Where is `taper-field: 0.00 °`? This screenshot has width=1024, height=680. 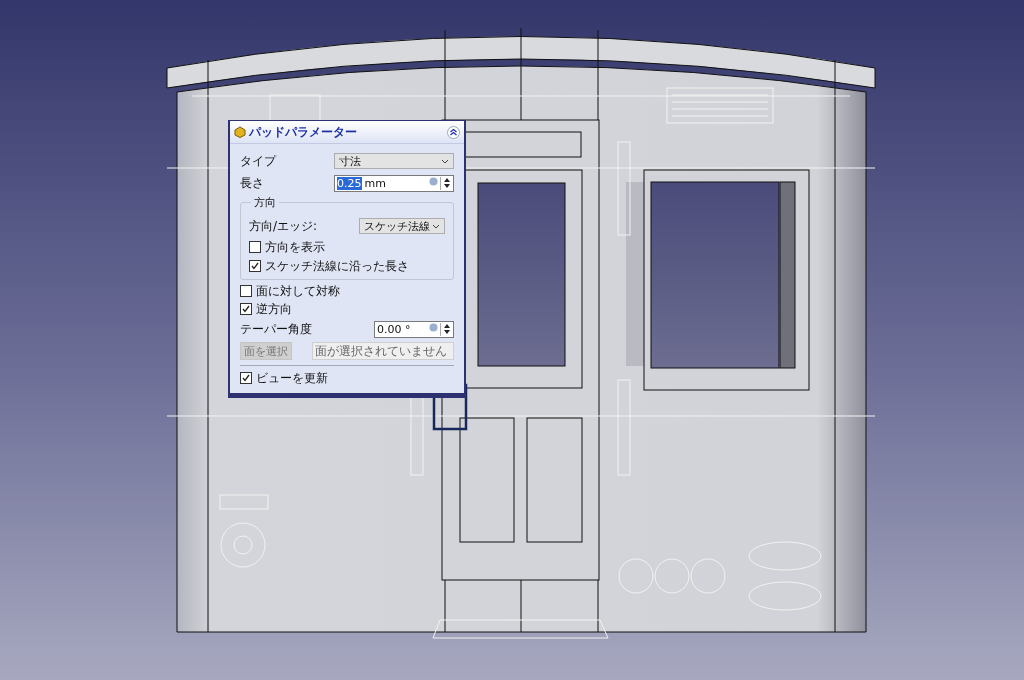
taper-field: 0.00 ° is located at coordinates (414, 329).